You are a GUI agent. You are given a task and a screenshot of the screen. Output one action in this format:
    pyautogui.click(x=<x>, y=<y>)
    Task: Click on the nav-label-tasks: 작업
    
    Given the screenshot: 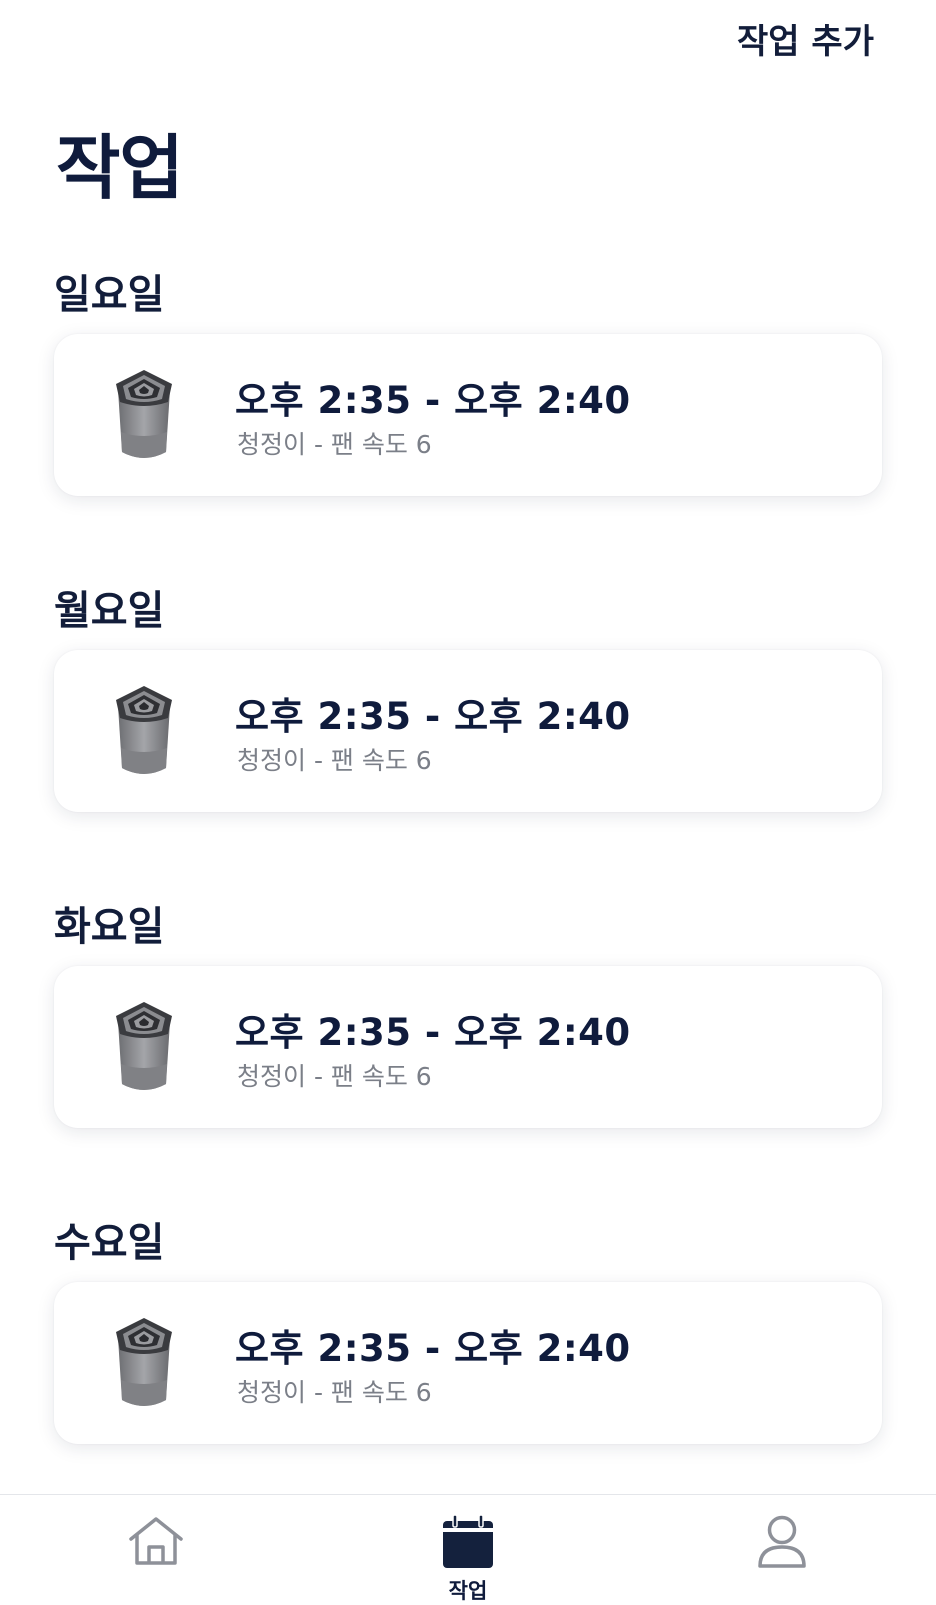 What is the action you would take?
    pyautogui.click(x=468, y=1591)
    